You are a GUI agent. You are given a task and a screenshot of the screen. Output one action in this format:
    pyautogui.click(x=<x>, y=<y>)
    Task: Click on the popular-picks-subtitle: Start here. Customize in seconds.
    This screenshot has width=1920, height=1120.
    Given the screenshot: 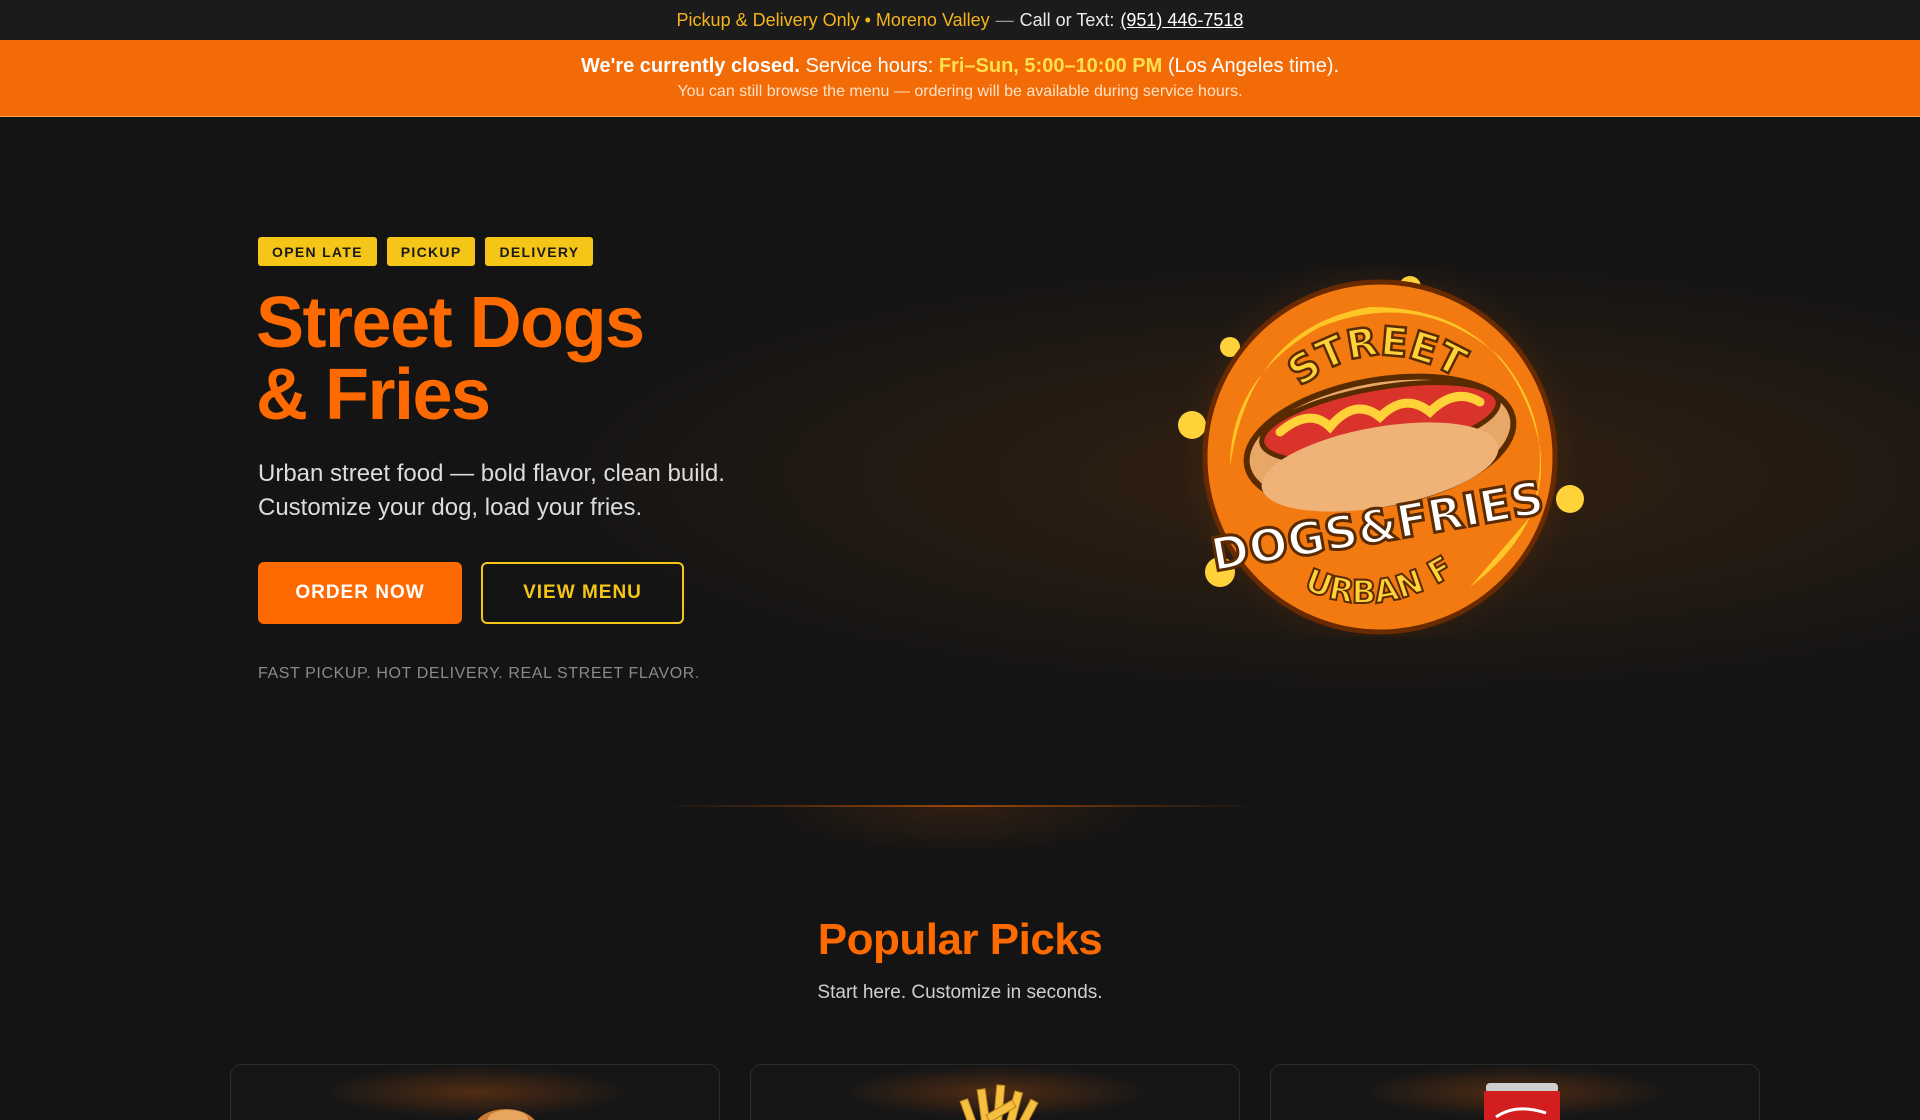 What is the action you would take?
    pyautogui.click(x=960, y=992)
    